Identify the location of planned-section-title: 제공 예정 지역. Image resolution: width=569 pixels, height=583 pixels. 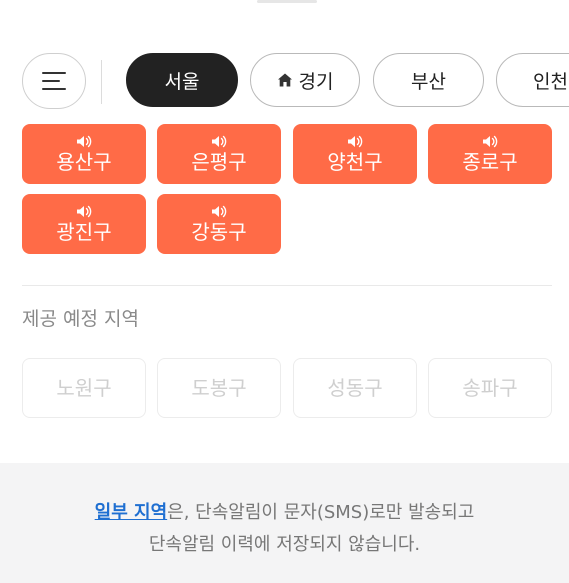
(80, 319).